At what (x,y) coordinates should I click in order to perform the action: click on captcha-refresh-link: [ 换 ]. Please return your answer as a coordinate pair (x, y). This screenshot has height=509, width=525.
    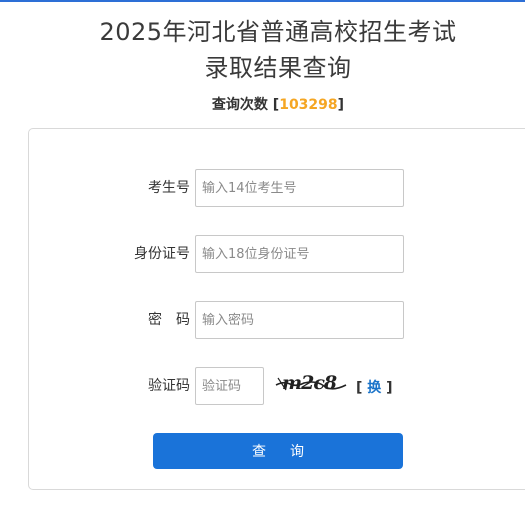
    Looking at the image, I should click on (374, 387).